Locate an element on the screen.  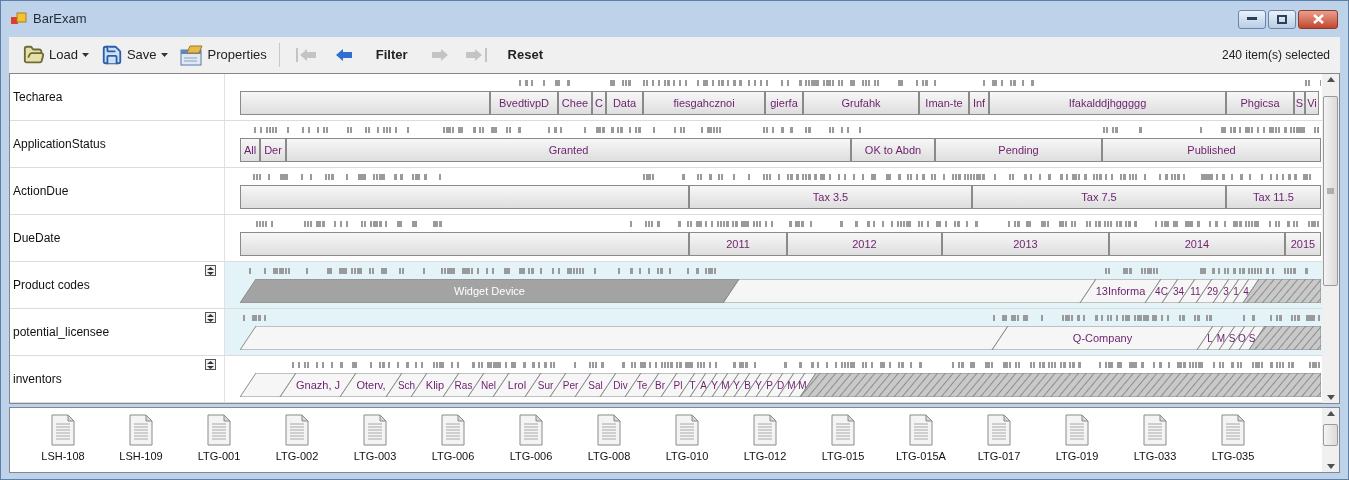
selection-status: 240 item(s) selected is located at coordinates (1275, 55).